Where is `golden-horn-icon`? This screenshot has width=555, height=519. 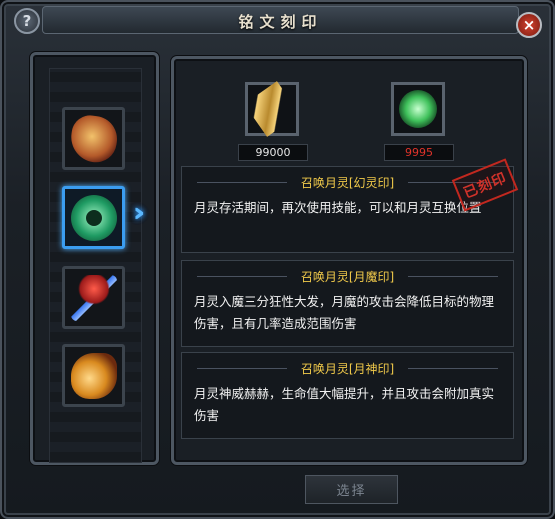
golden-horn-icon is located at coordinates (93, 375).